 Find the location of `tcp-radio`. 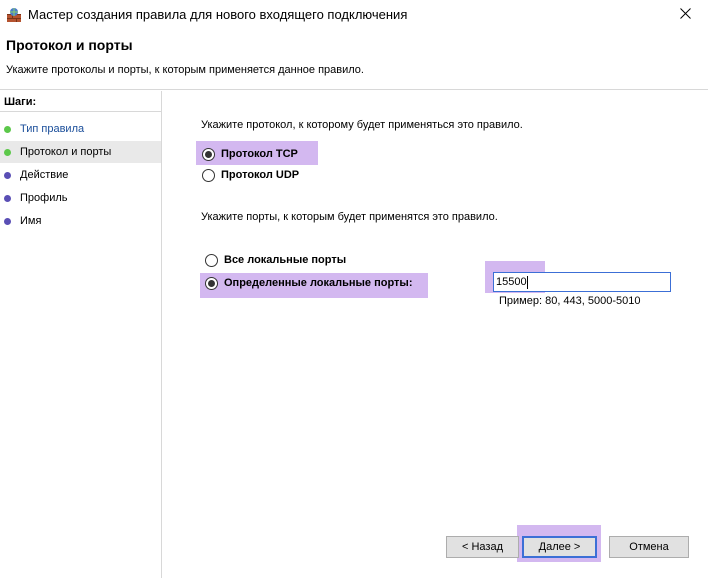

tcp-radio is located at coordinates (208, 154).